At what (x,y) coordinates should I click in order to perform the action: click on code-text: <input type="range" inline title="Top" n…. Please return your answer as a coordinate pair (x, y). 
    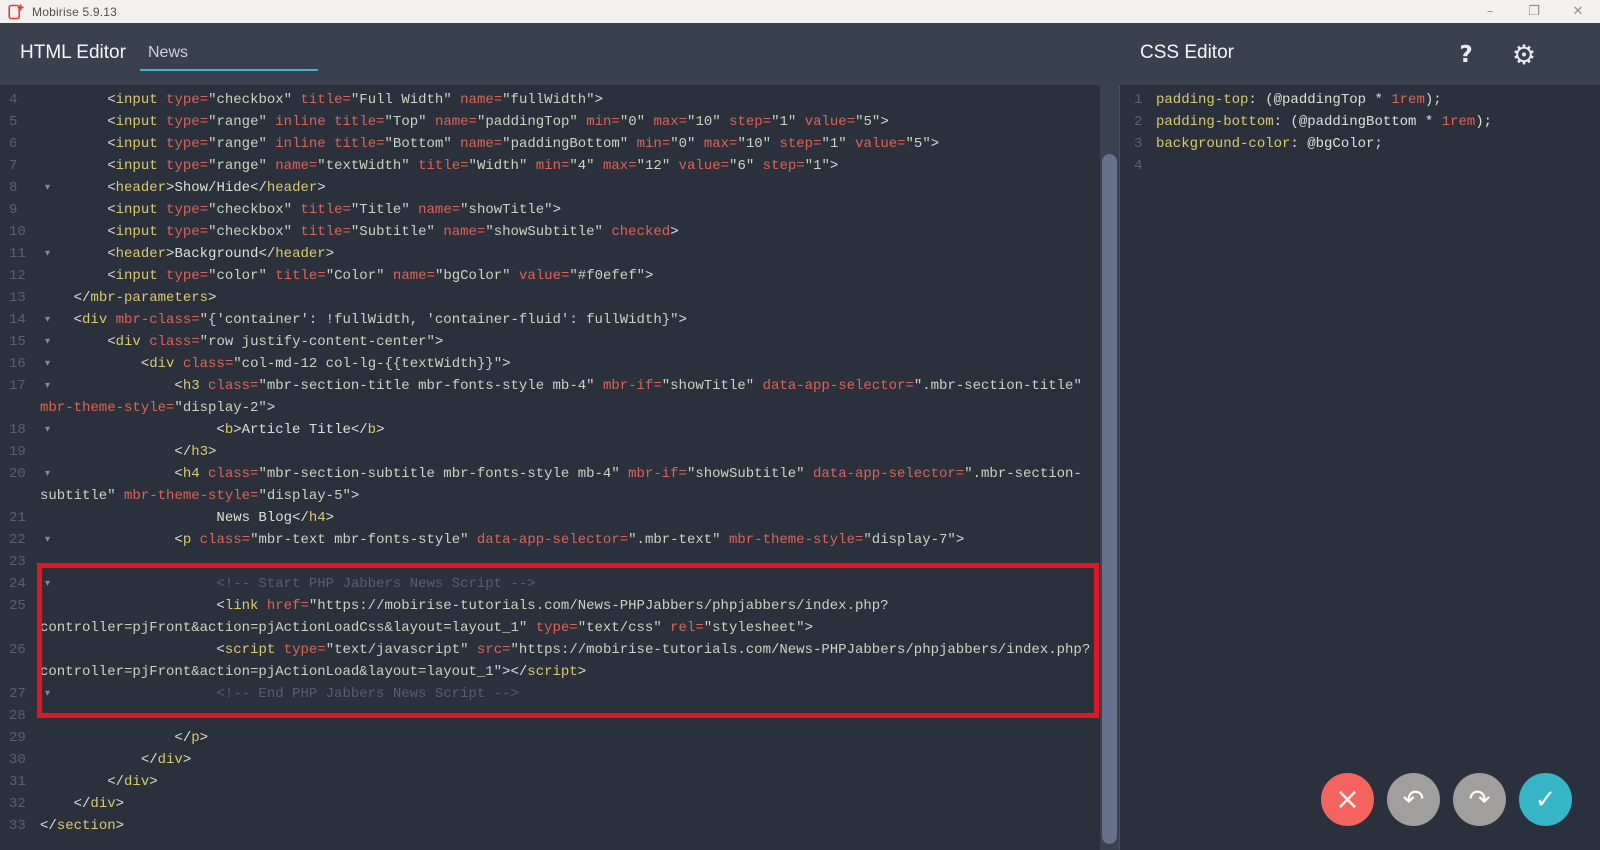
    Looking at the image, I should click on (570, 122).